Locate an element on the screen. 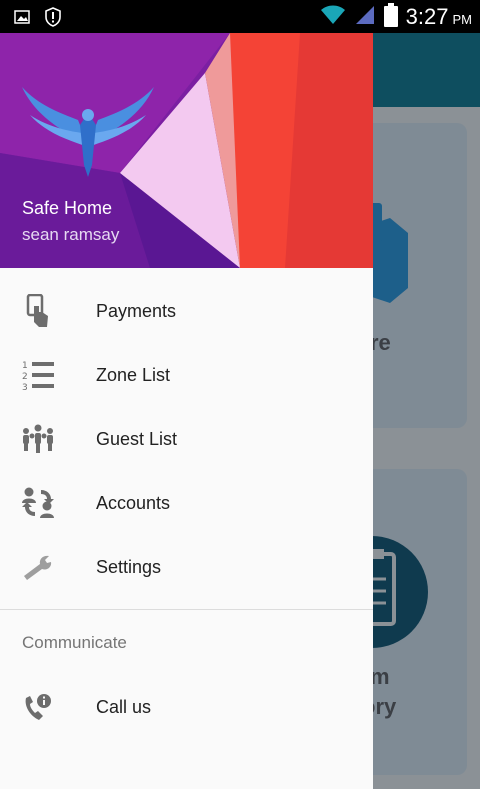 Image resolution: width=480 pixels, height=789 pixels. card-payment-icon is located at coordinates (38, 311).